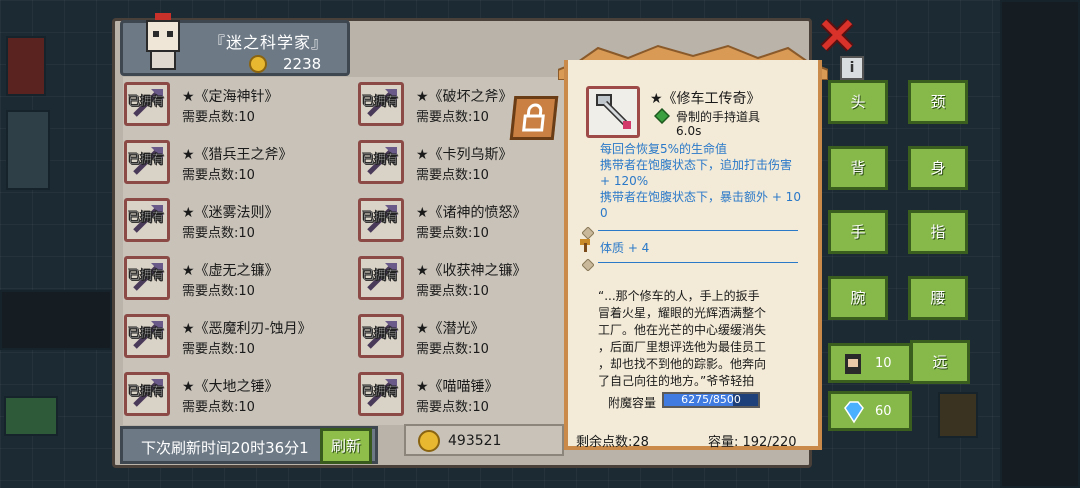 This screenshot has width=1080, height=488. What do you see at coordinates (31, 416) in the screenshot?
I see `background-console` at bounding box center [31, 416].